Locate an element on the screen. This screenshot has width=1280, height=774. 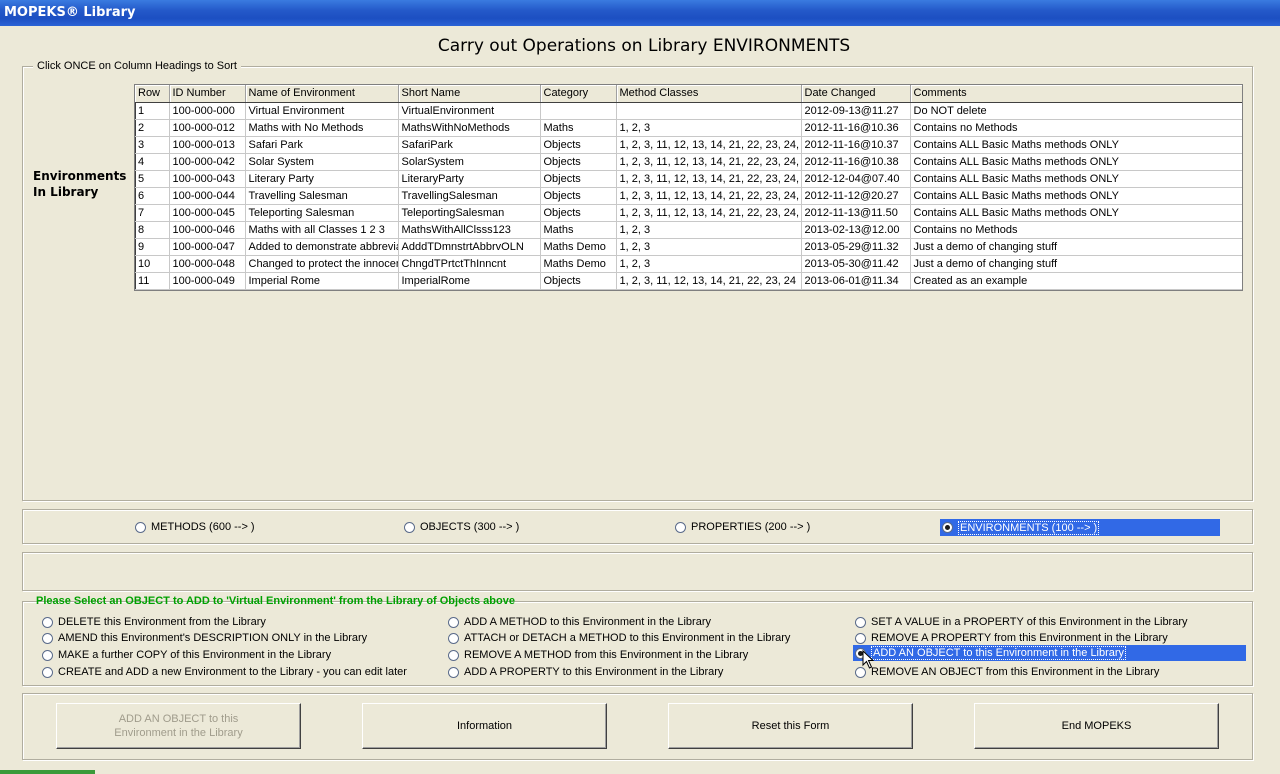
table-cell: 6 is located at coordinates (152, 196).